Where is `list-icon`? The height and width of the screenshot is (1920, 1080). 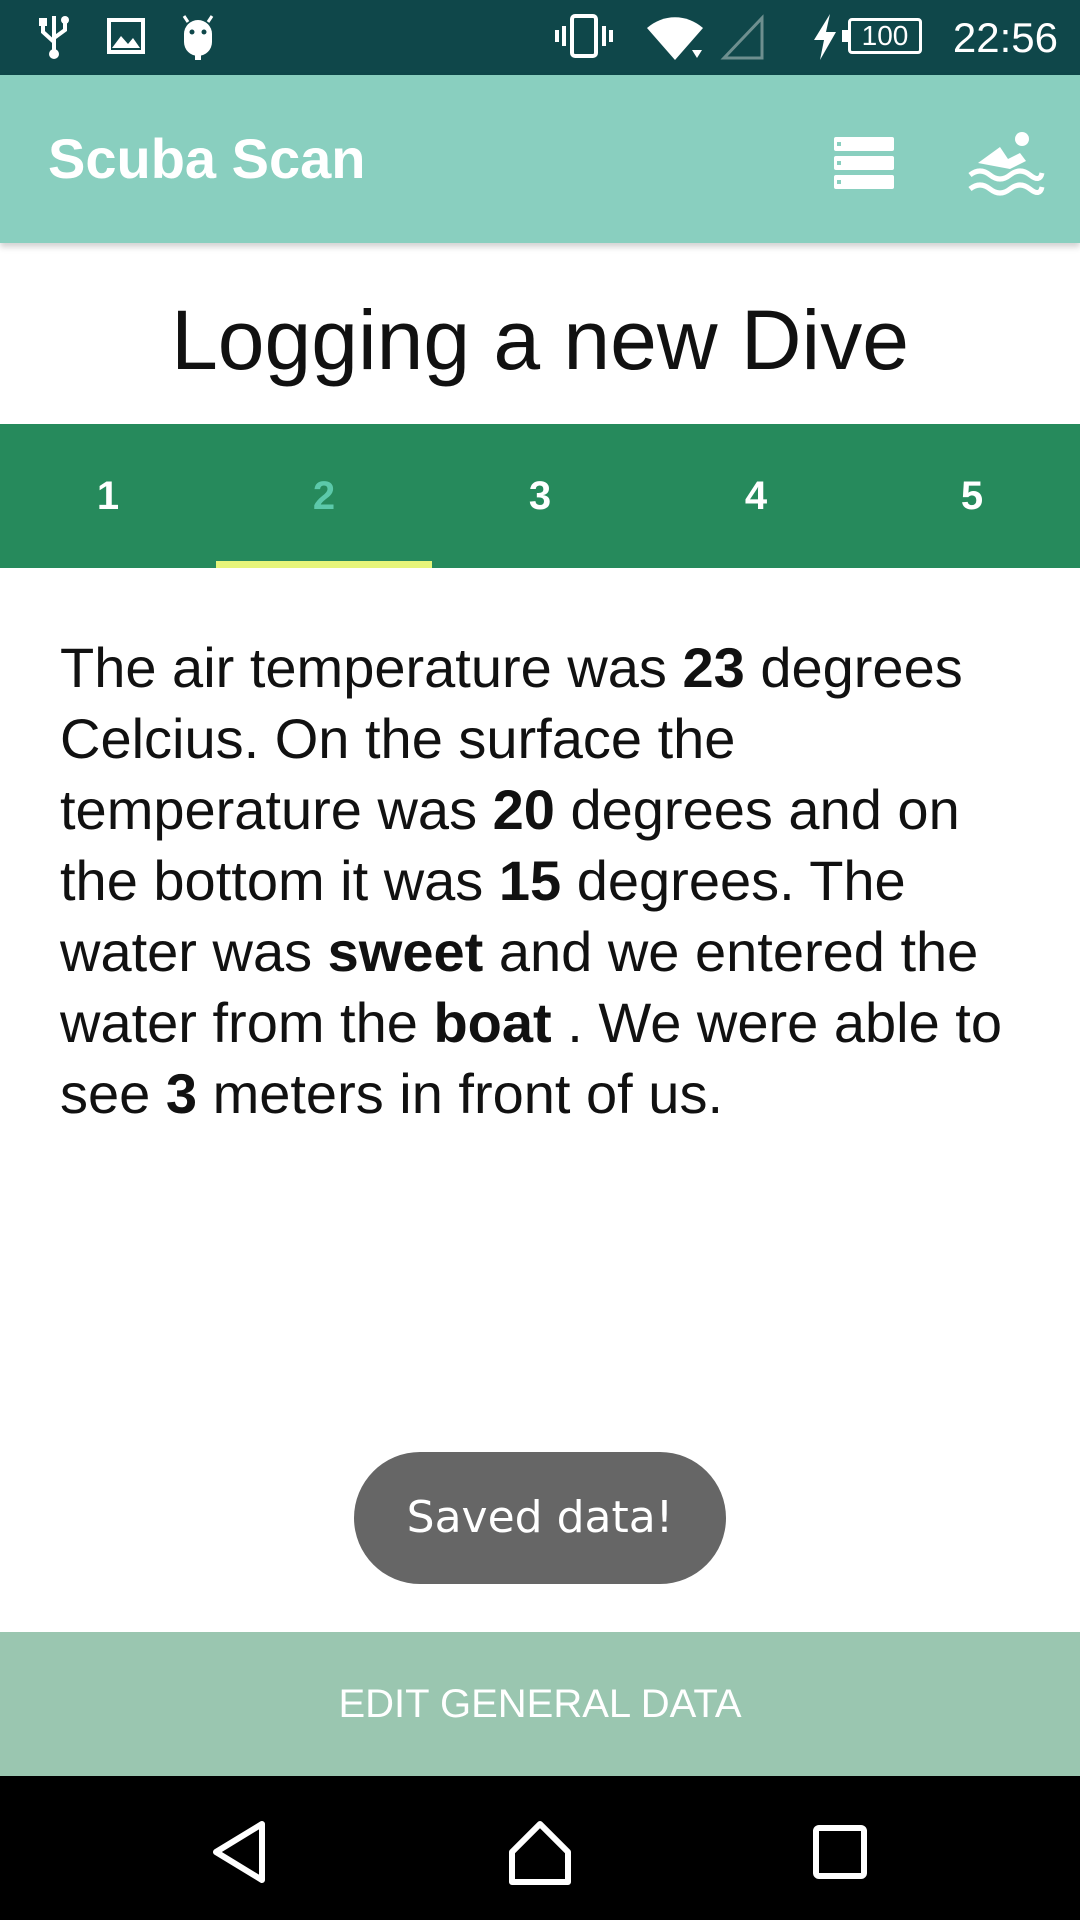 list-icon is located at coordinates (864, 163).